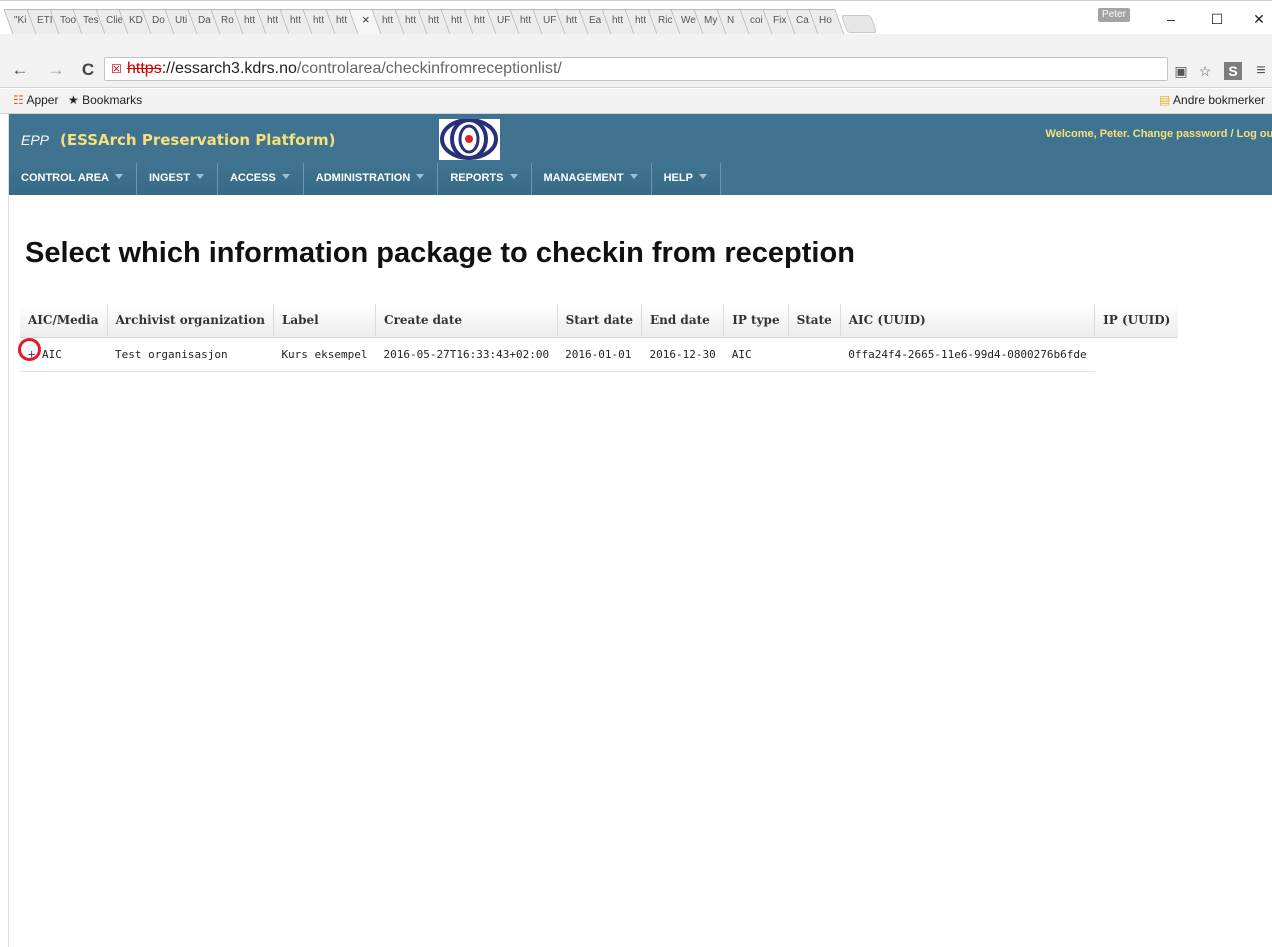  What do you see at coordinates (1219, 100) in the screenshot?
I see `other-bookmarks-label: Andre bokmerker` at bounding box center [1219, 100].